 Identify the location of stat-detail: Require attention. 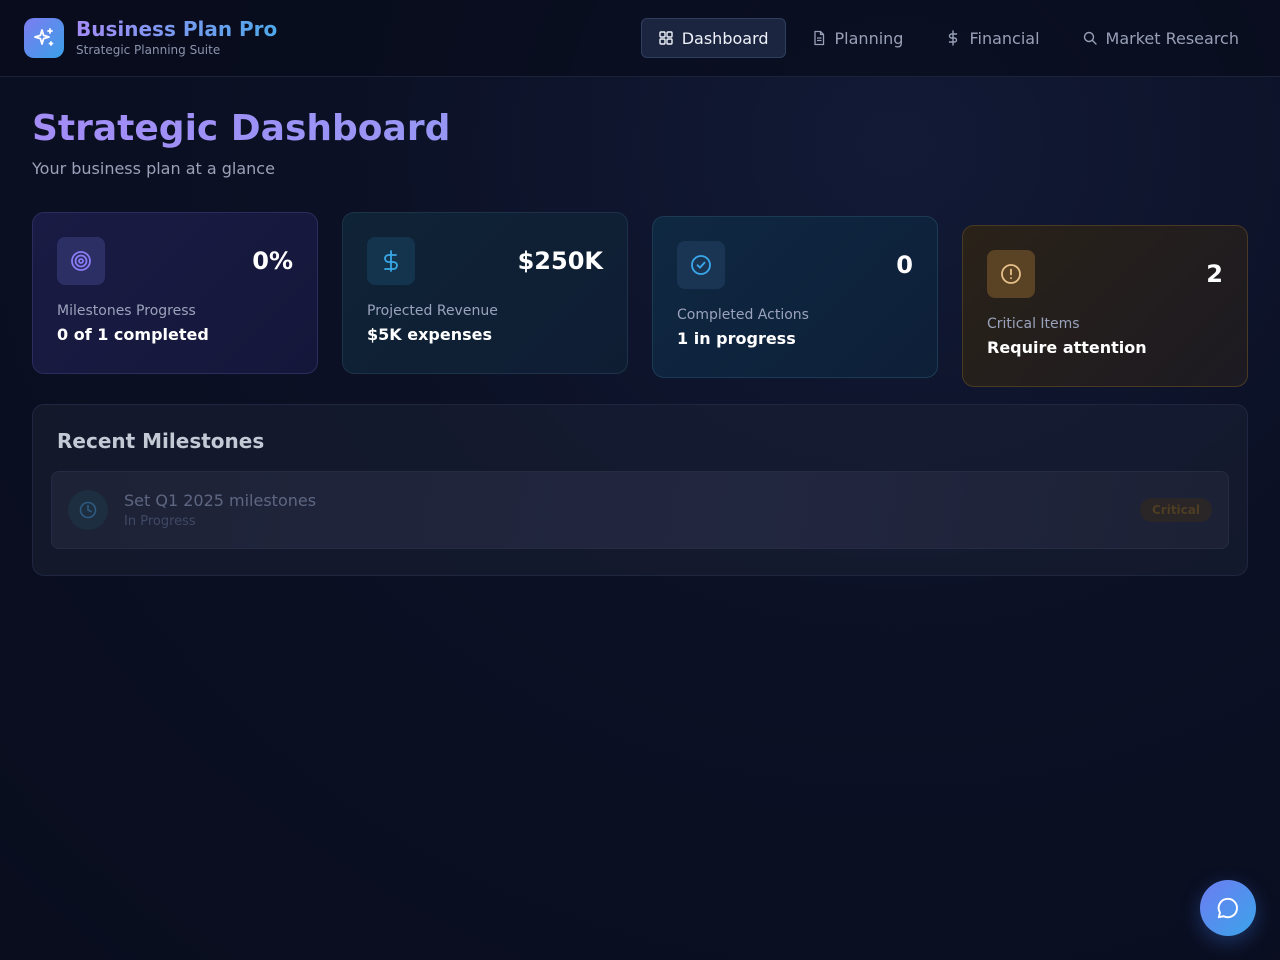
(1067, 347).